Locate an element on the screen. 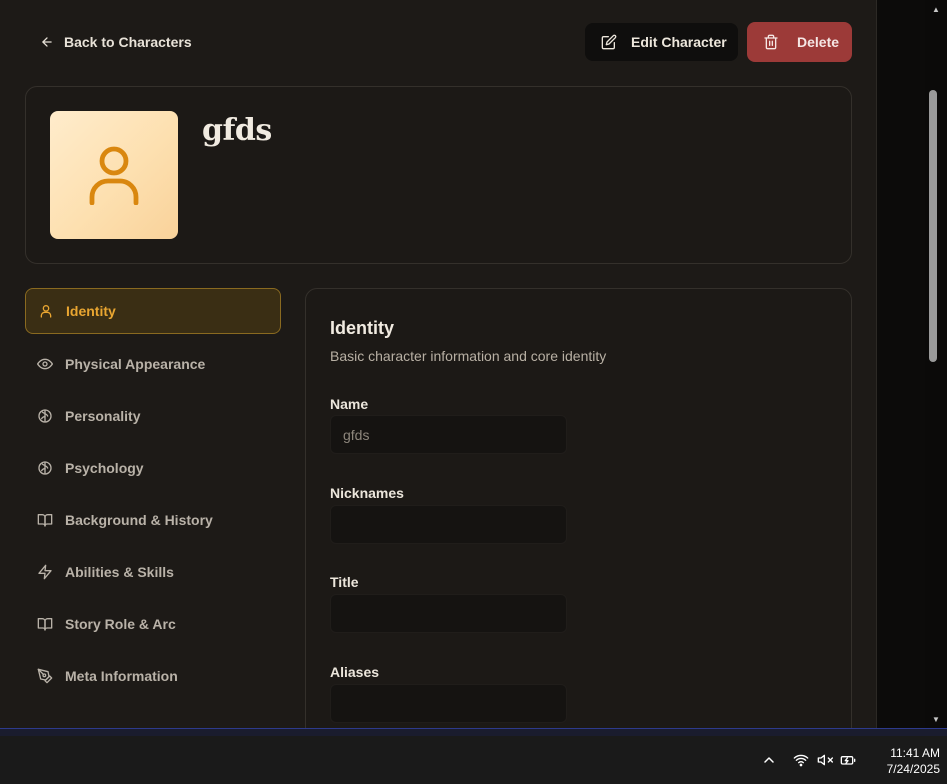 The width and height of the screenshot is (947, 784). taskbar: 11:41 AM 7/24/2025 is located at coordinates (473, 760).